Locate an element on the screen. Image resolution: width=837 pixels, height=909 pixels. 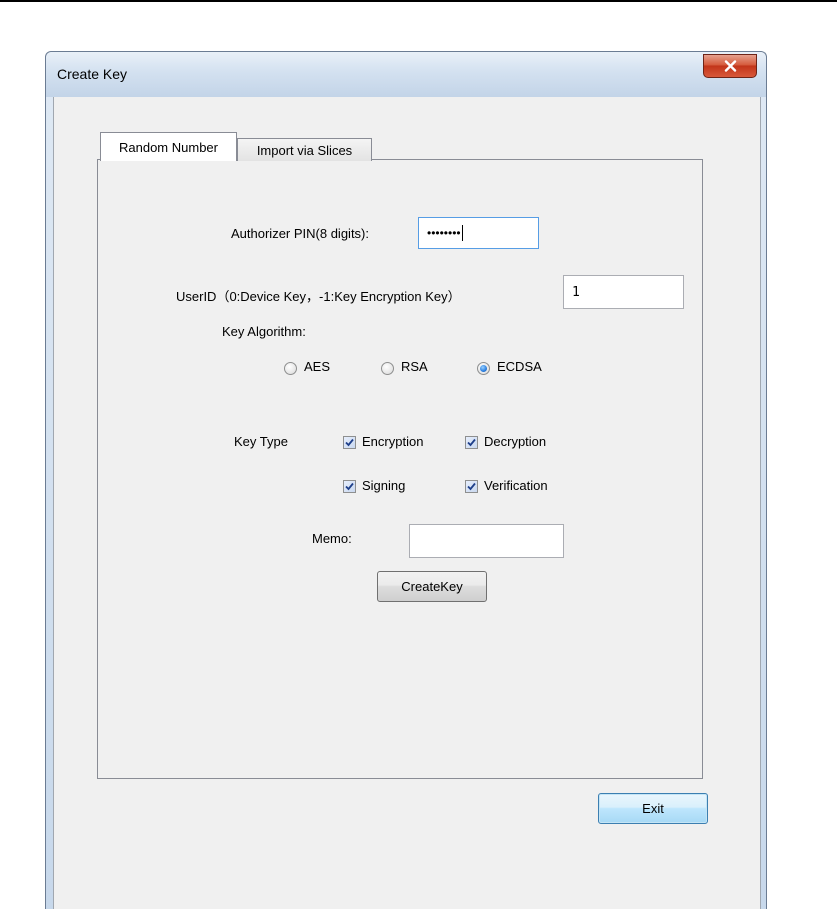
checkbox-signing is located at coordinates (349, 486).